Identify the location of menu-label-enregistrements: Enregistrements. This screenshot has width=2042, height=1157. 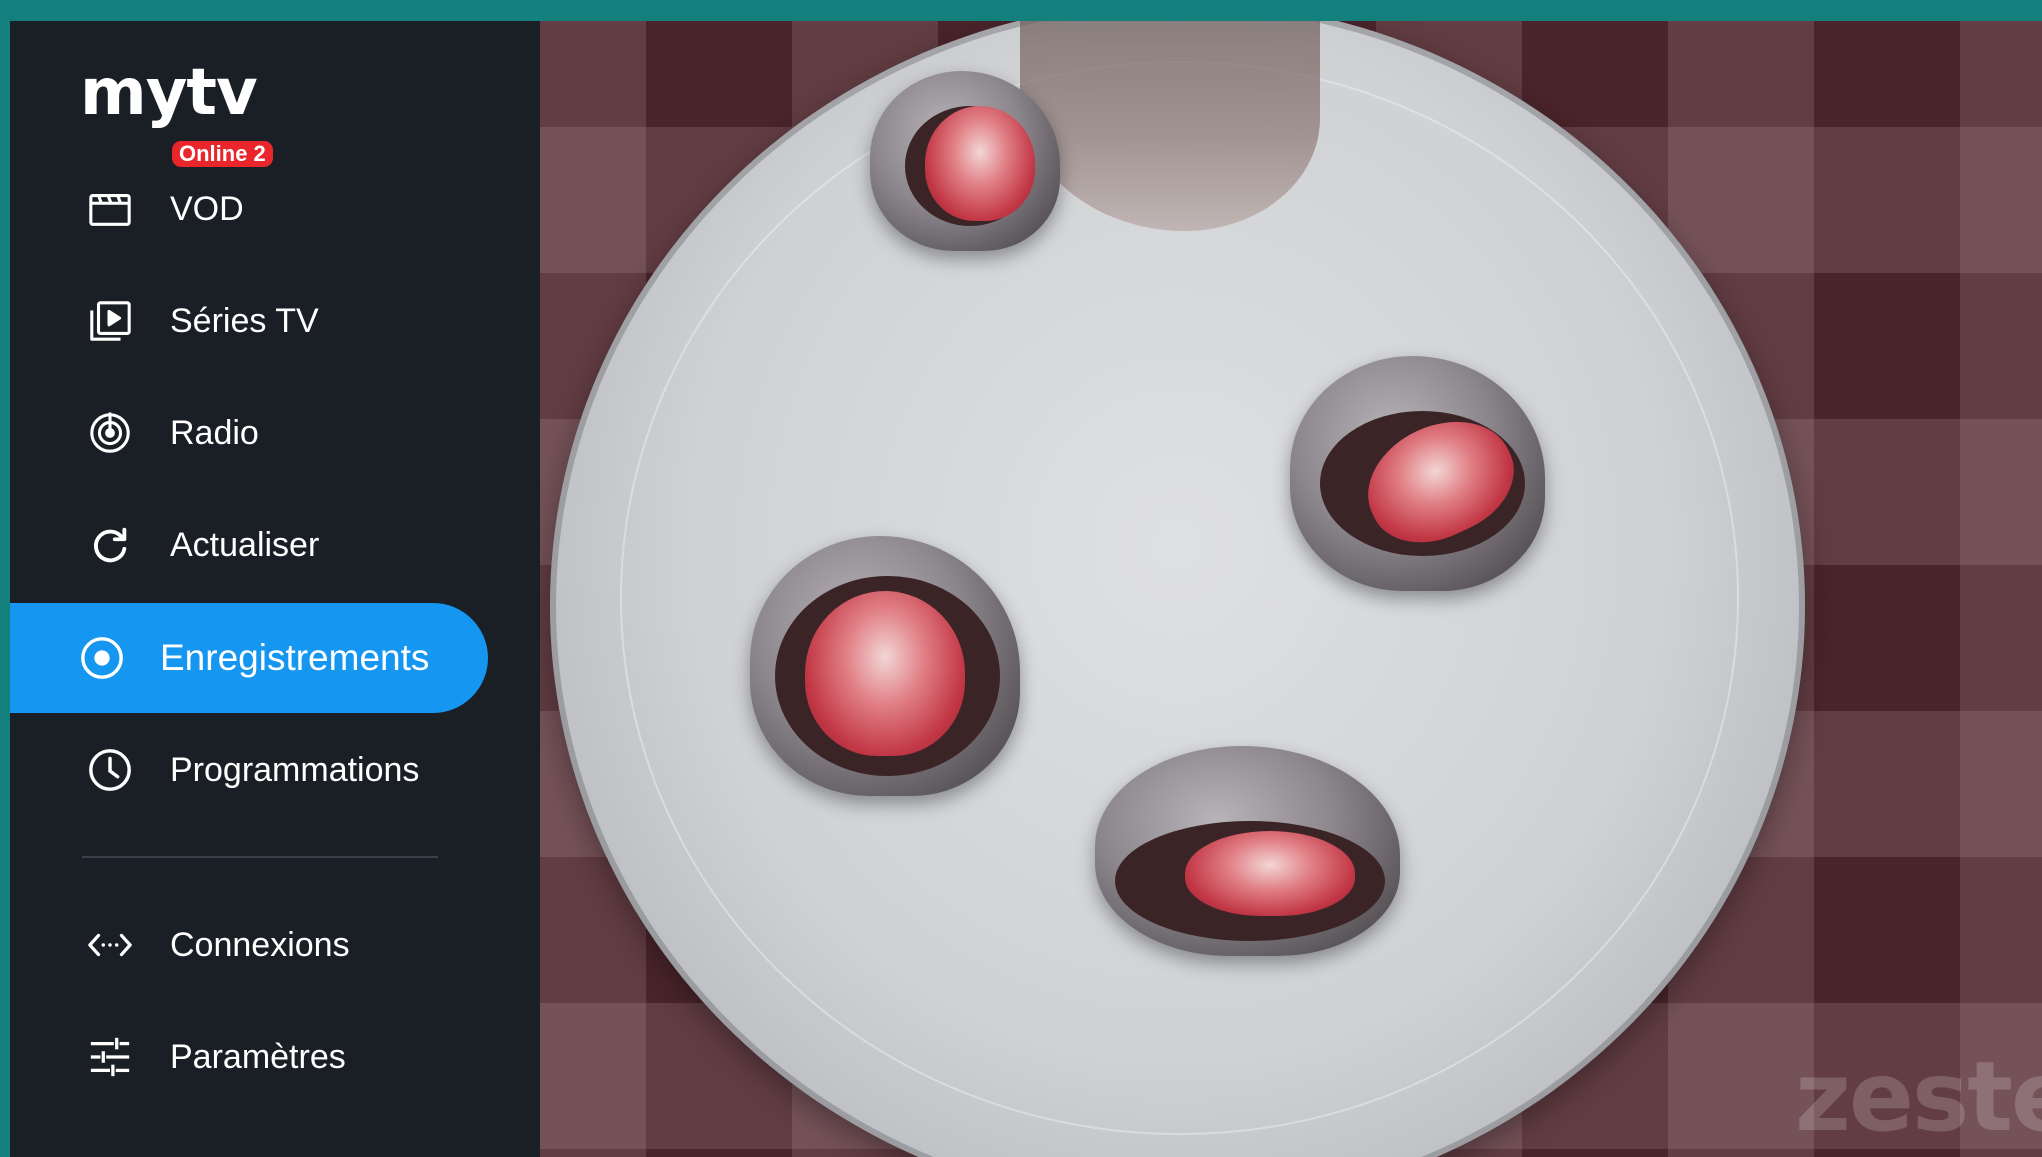
(295, 657).